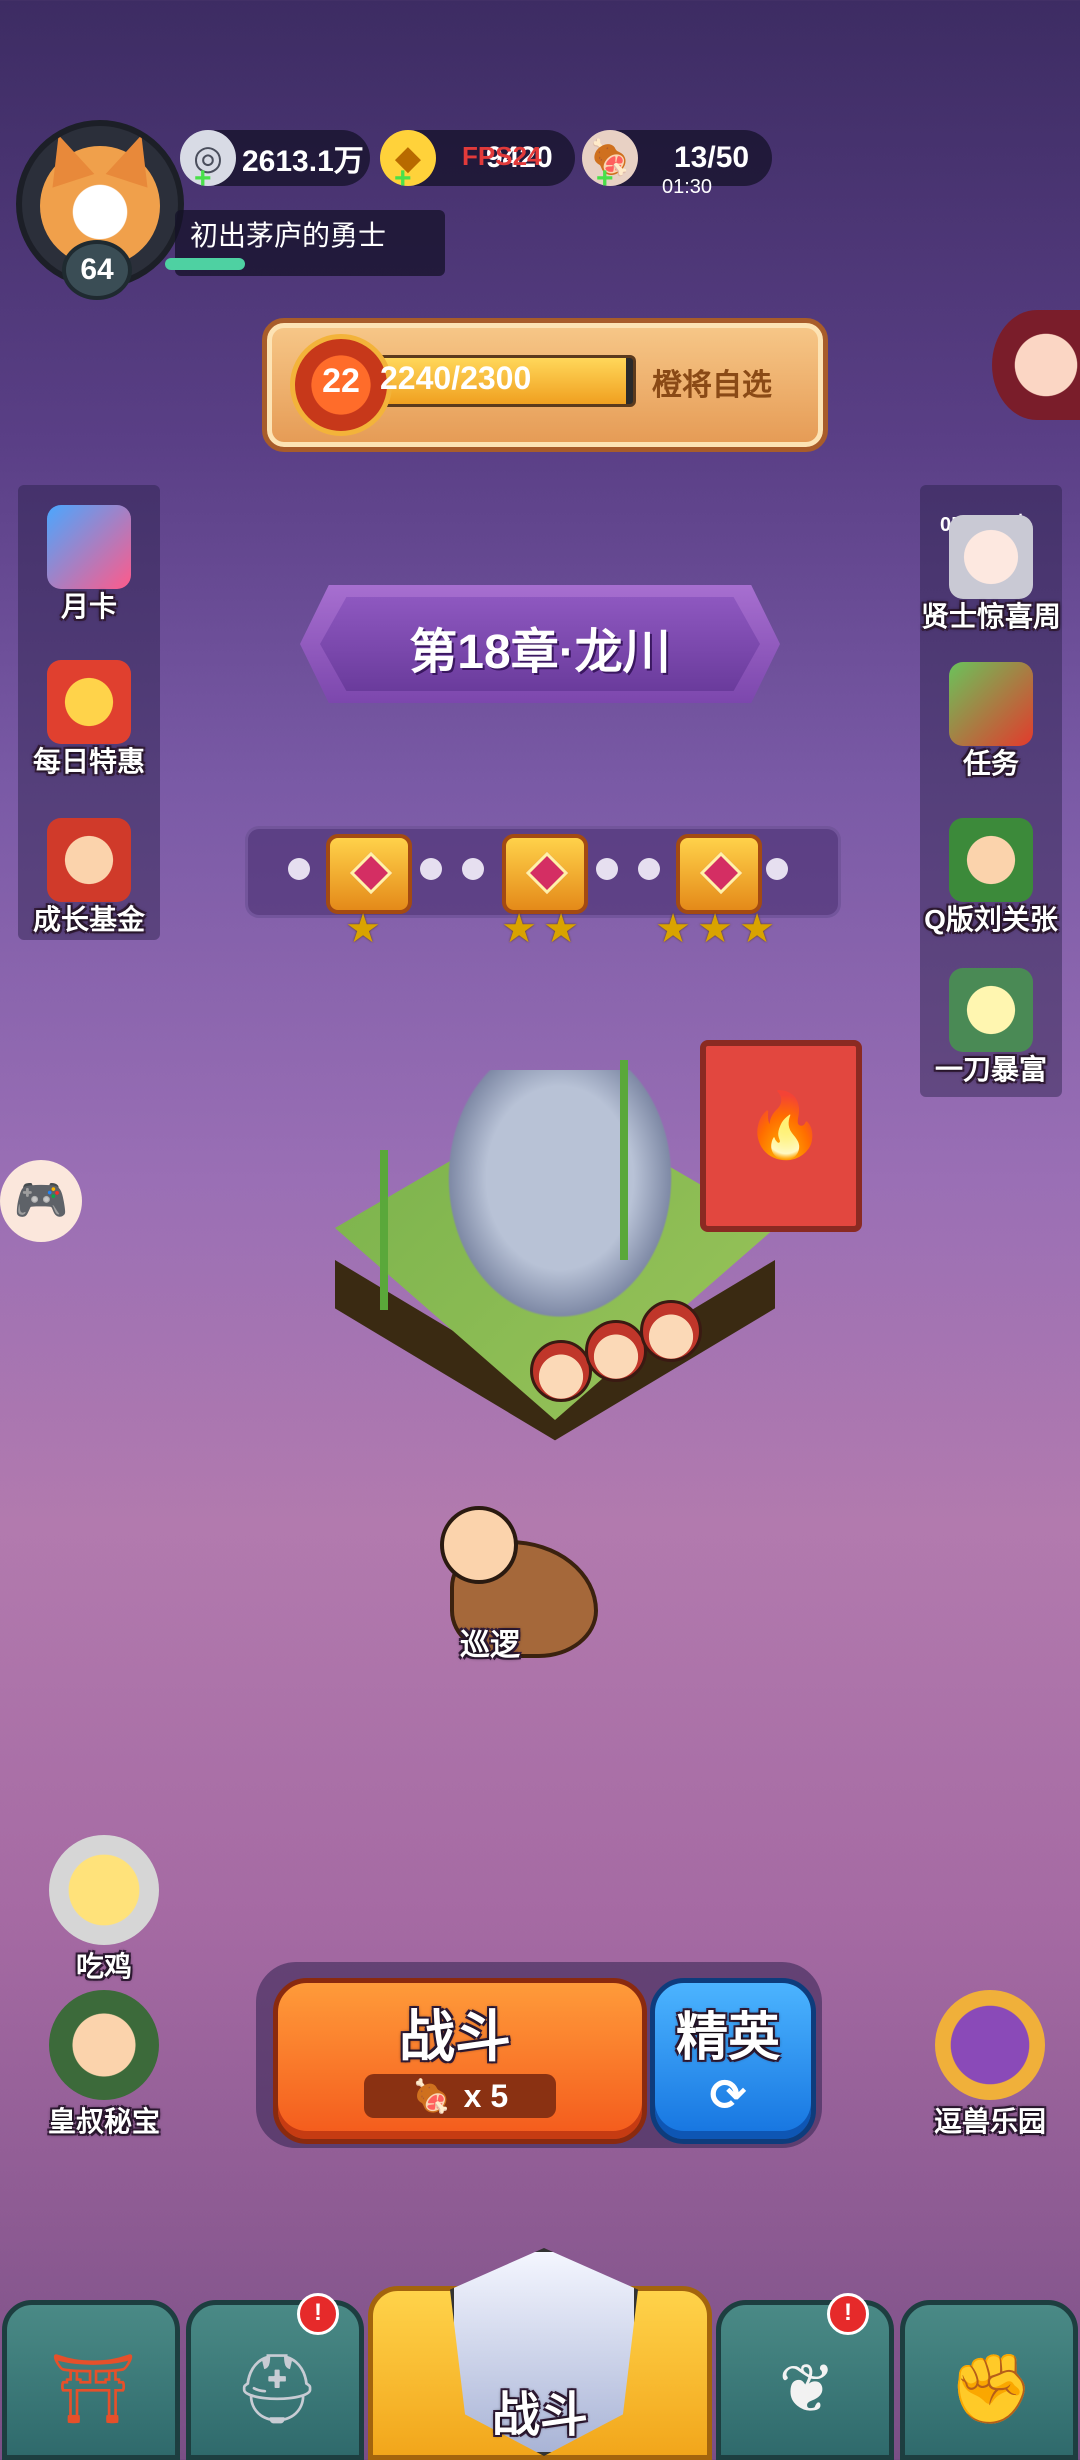 Image resolution: width=1080 pixels, height=2460 pixels. What do you see at coordinates (93, 2389) in the screenshot?
I see `gate-icon: ⛩` at bounding box center [93, 2389].